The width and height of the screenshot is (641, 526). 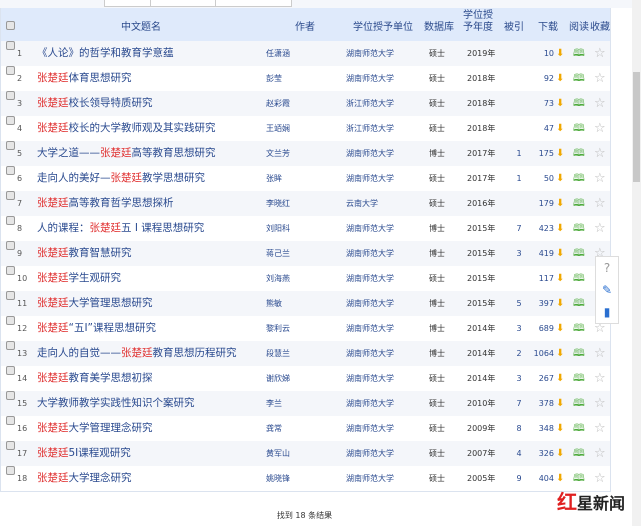 I want to click on author-link: 赵彩霞, so click(x=278, y=103).